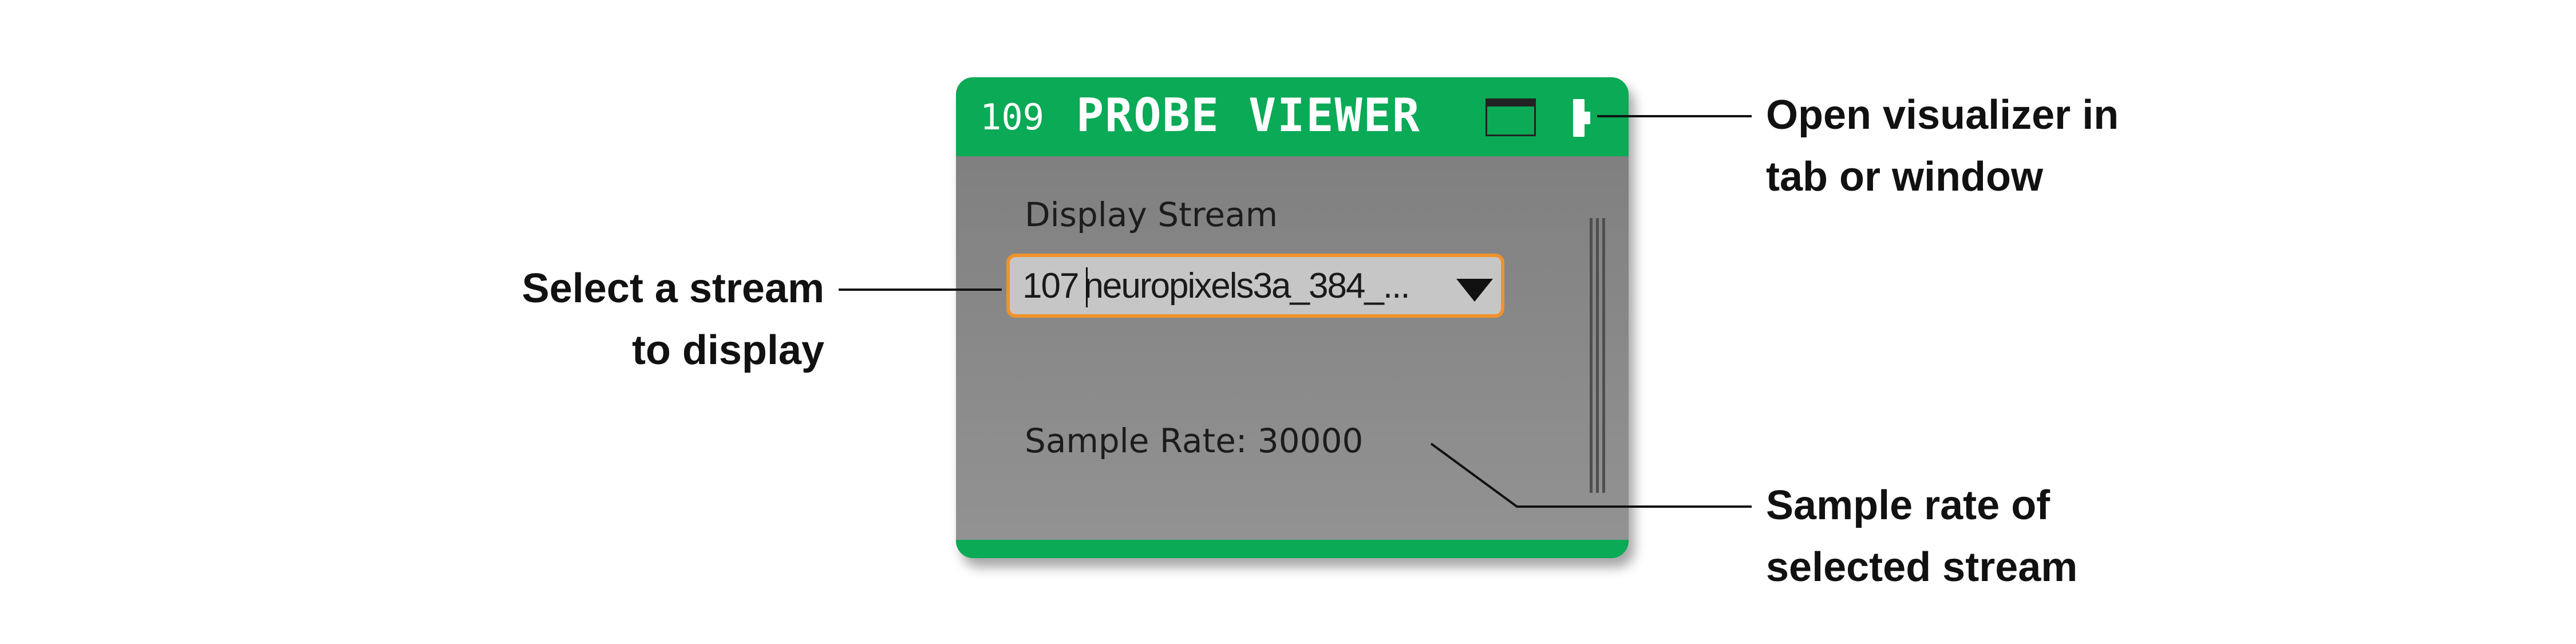  I want to click on callout-line-sample-rate, so click(1591, 475).